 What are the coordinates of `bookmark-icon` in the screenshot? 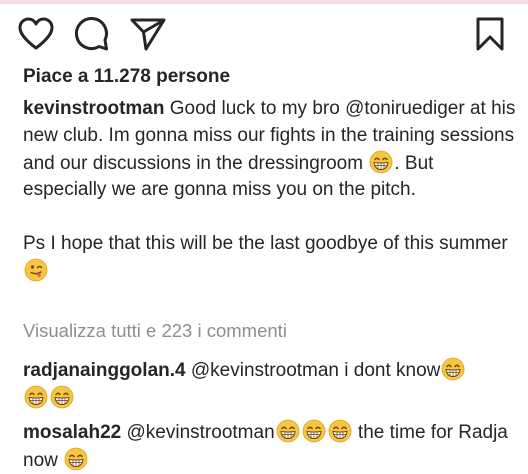 It's located at (490, 34).